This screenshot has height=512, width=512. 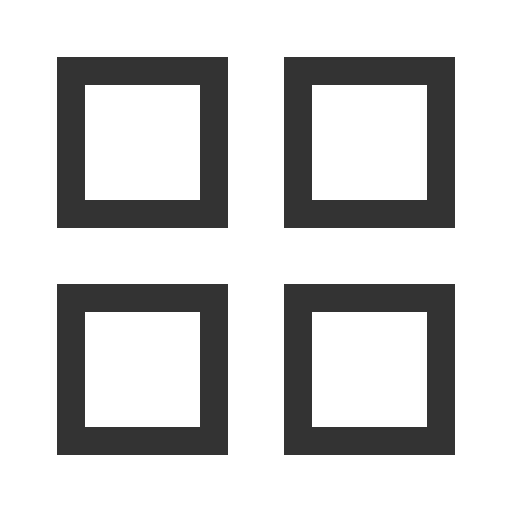 I want to click on grid-square-bottom-right, so click(x=369, y=369).